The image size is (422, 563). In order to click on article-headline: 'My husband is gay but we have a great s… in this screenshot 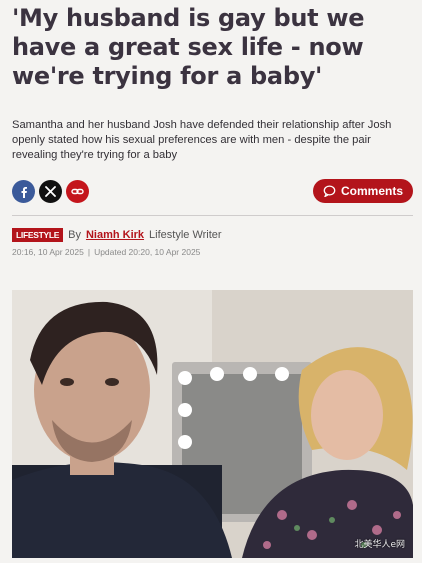, I will do `click(188, 47)`.